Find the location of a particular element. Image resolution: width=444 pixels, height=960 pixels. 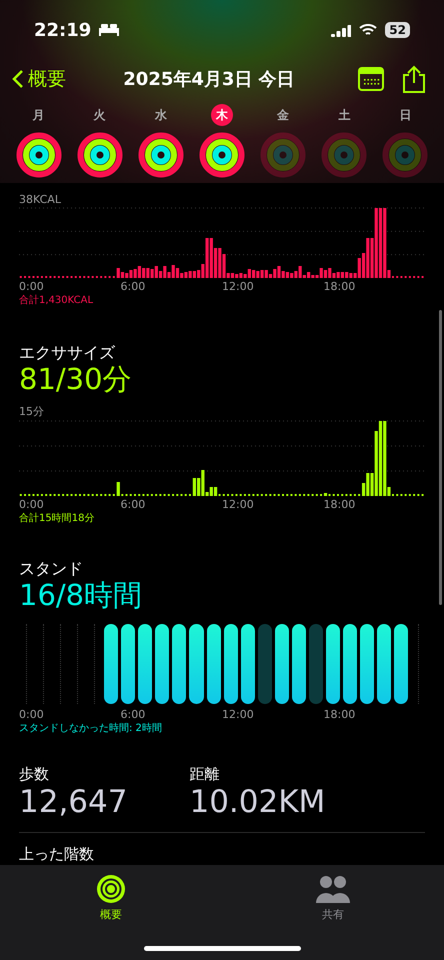

battery-level: 52 is located at coordinates (397, 30).